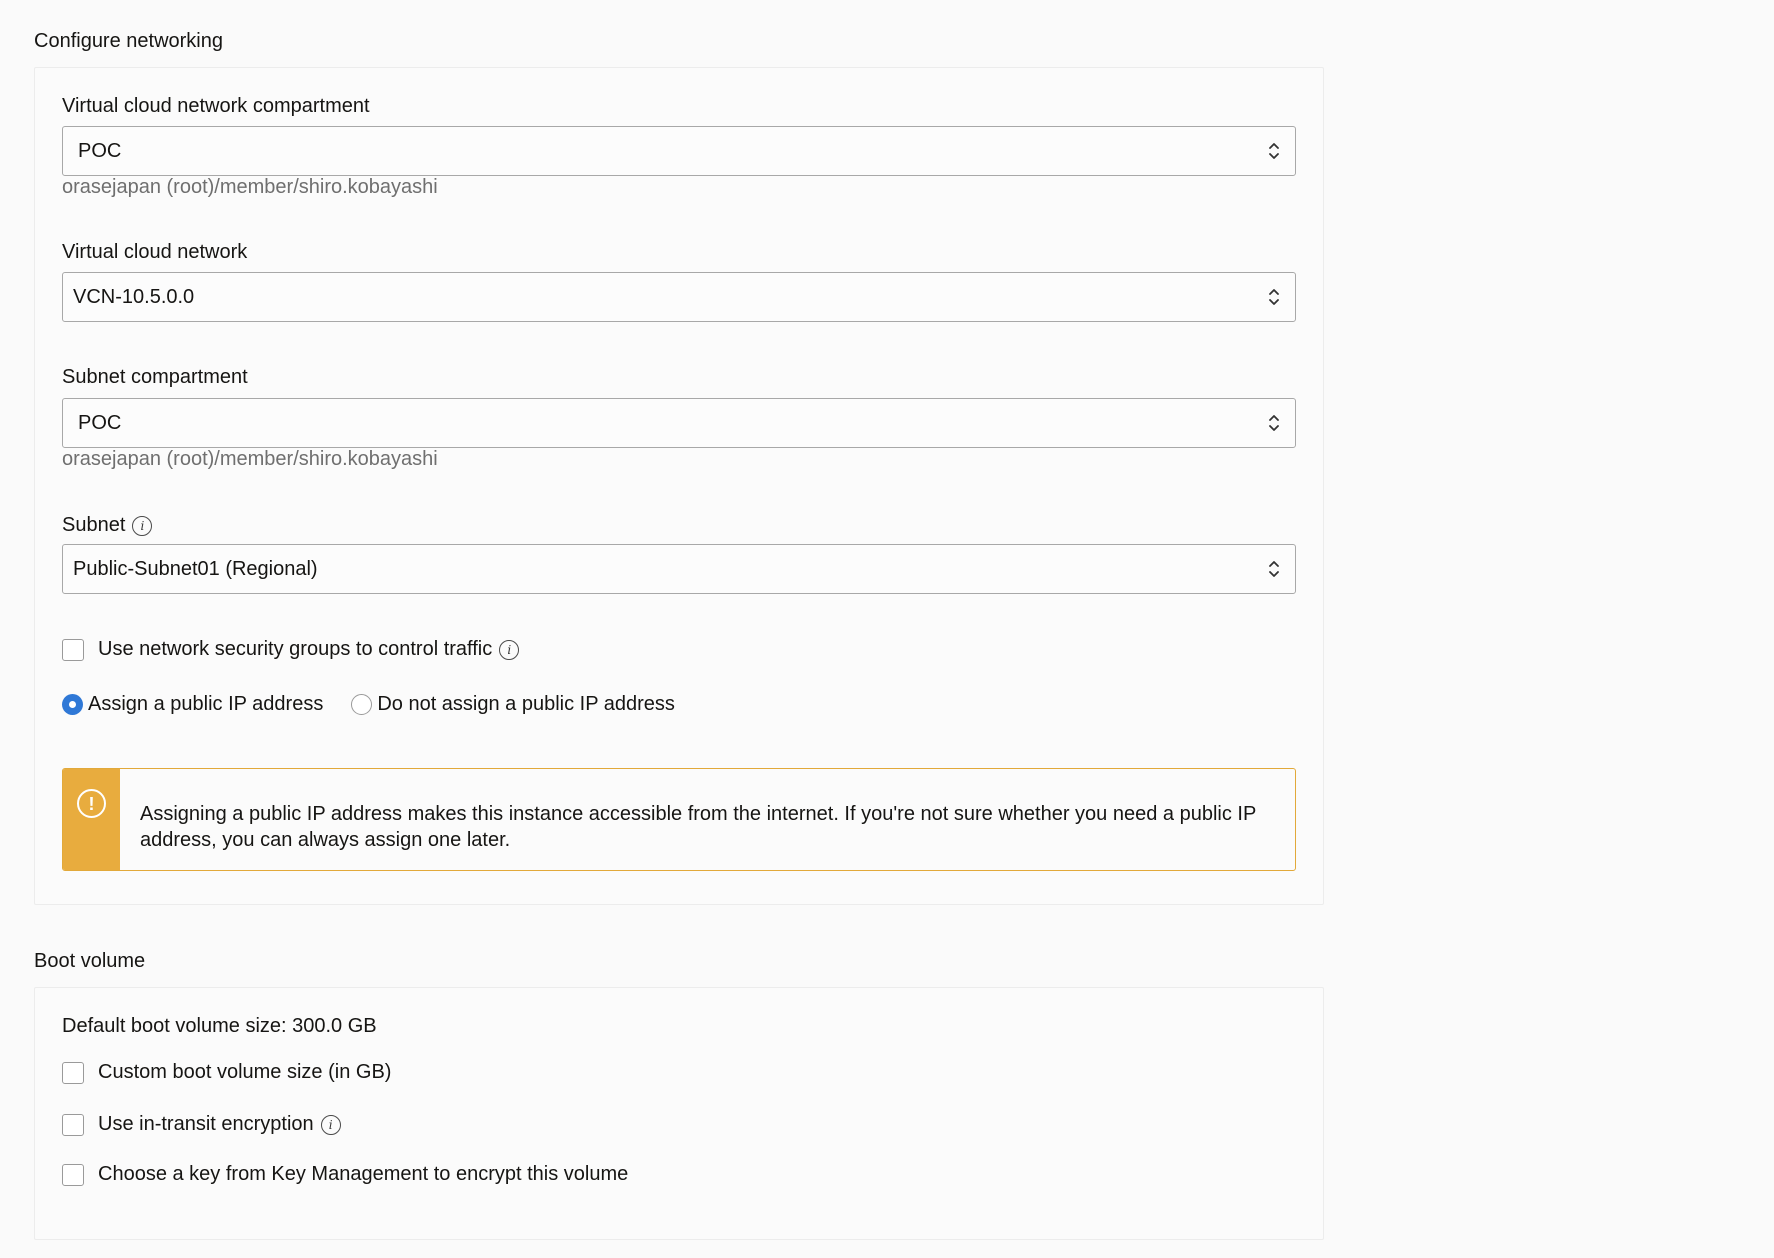  What do you see at coordinates (195, 568) in the screenshot?
I see `subnet-value: Public-Subnet01 (Regional)` at bounding box center [195, 568].